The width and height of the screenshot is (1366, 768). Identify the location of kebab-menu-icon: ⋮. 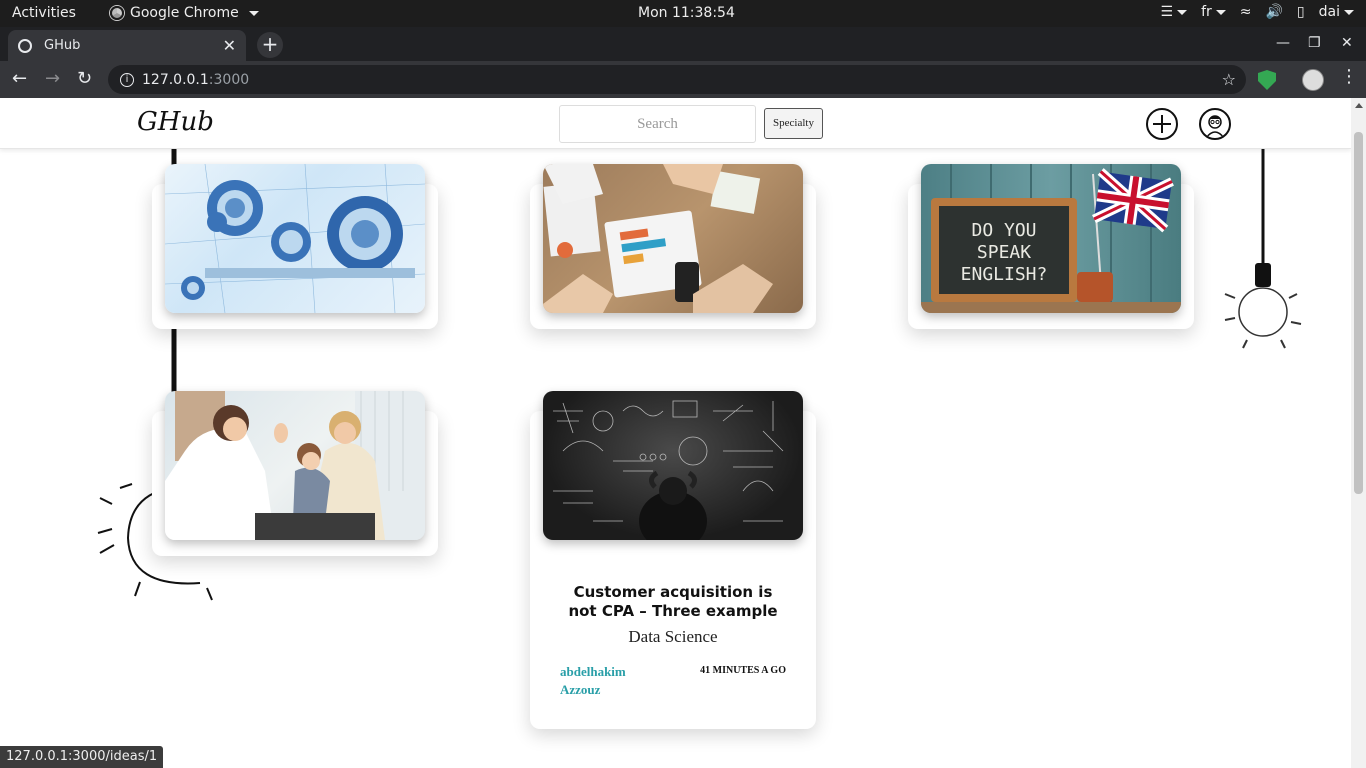
(1349, 76).